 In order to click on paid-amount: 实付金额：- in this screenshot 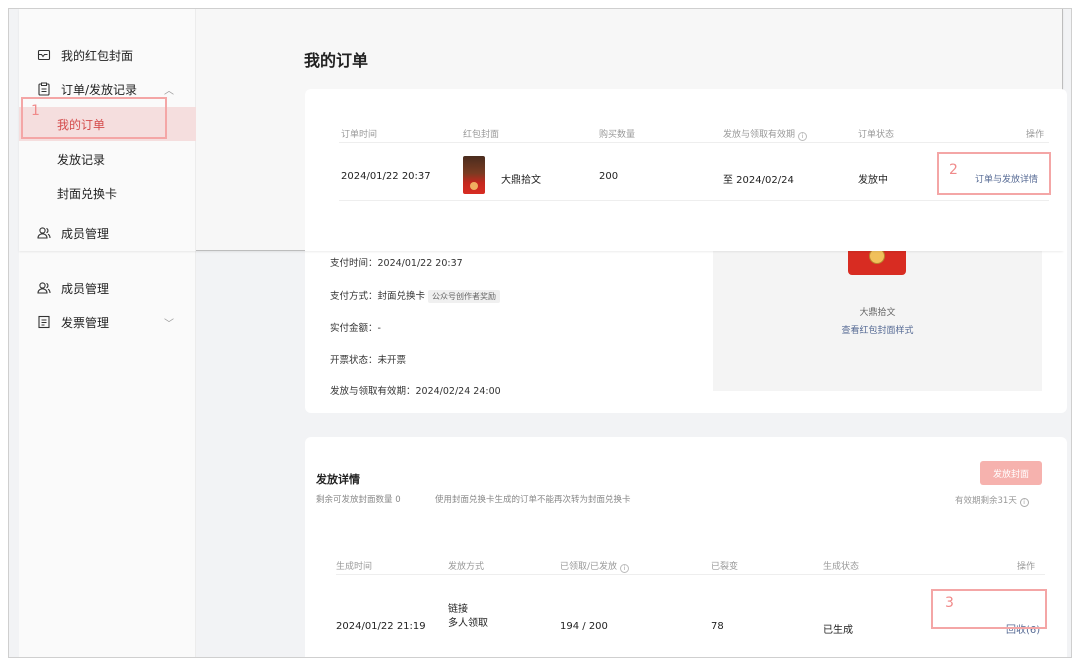, I will do `click(355, 328)`.